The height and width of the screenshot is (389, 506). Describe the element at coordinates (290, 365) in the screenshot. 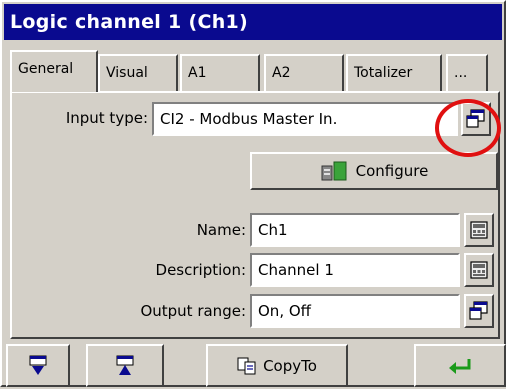

I see `copyto-label: CopyTo` at that location.